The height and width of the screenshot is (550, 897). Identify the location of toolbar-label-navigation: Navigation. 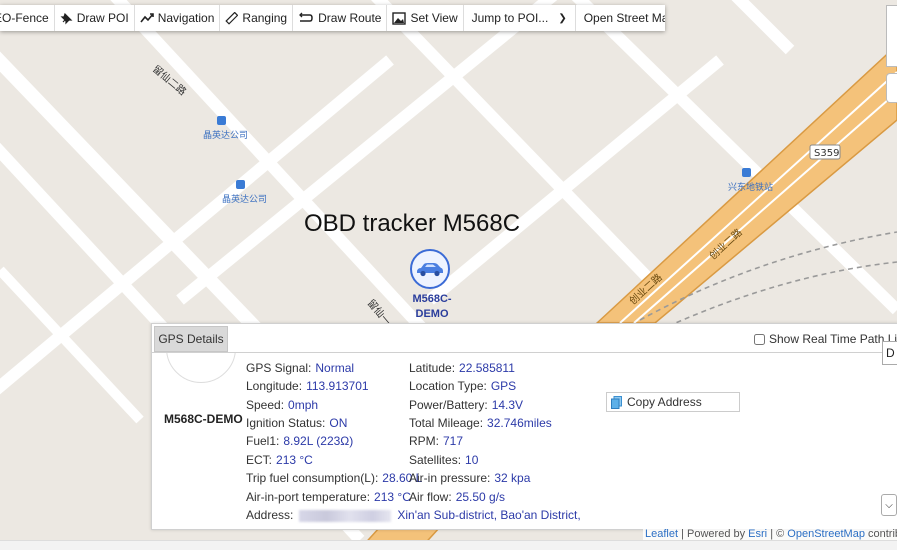
(186, 18).